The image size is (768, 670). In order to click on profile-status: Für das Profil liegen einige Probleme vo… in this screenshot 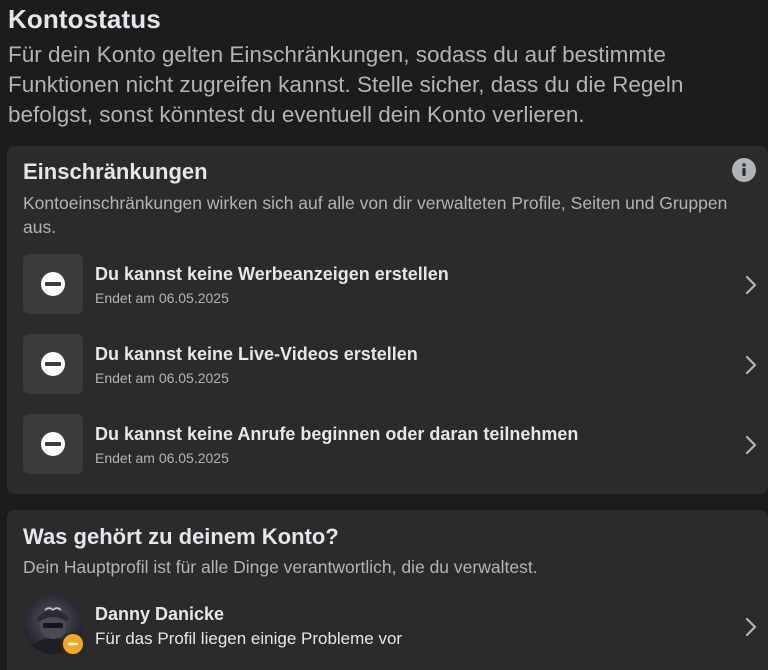, I will do `click(249, 638)`.